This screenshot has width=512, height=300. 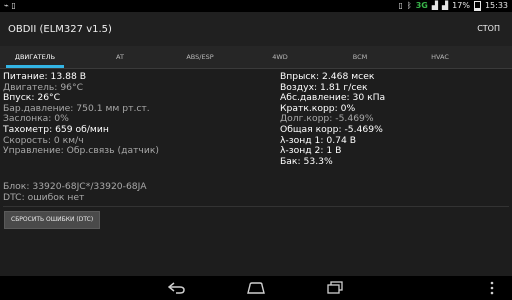 I want to click on vibrate-icon: ▯, so click(x=400, y=5).